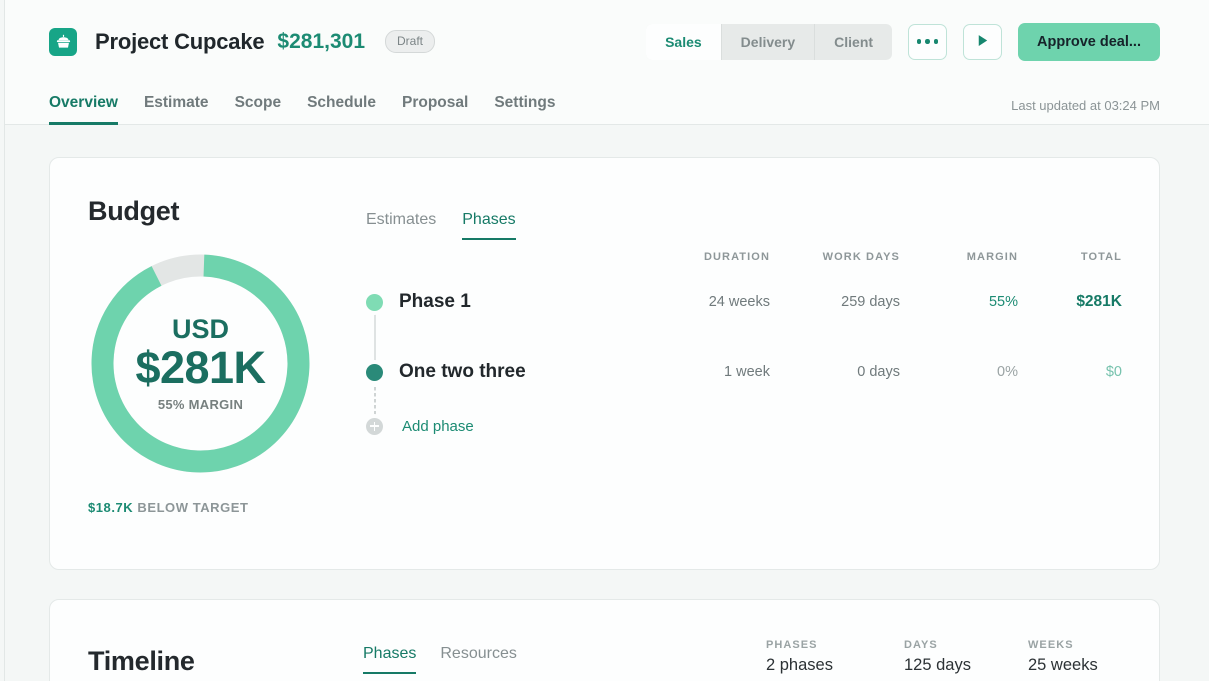 This screenshot has width=1209, height=681. I want to click on status-badge: Draft, so click(410, 41).